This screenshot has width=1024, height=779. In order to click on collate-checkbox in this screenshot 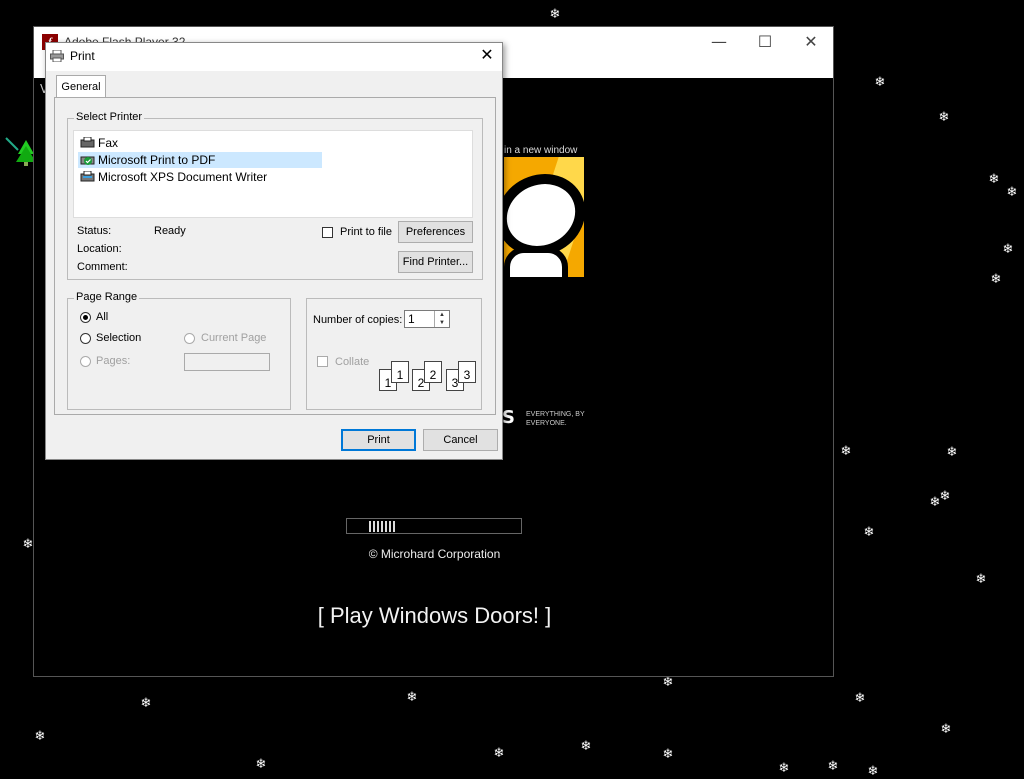, I will do `click(322, 361)`.